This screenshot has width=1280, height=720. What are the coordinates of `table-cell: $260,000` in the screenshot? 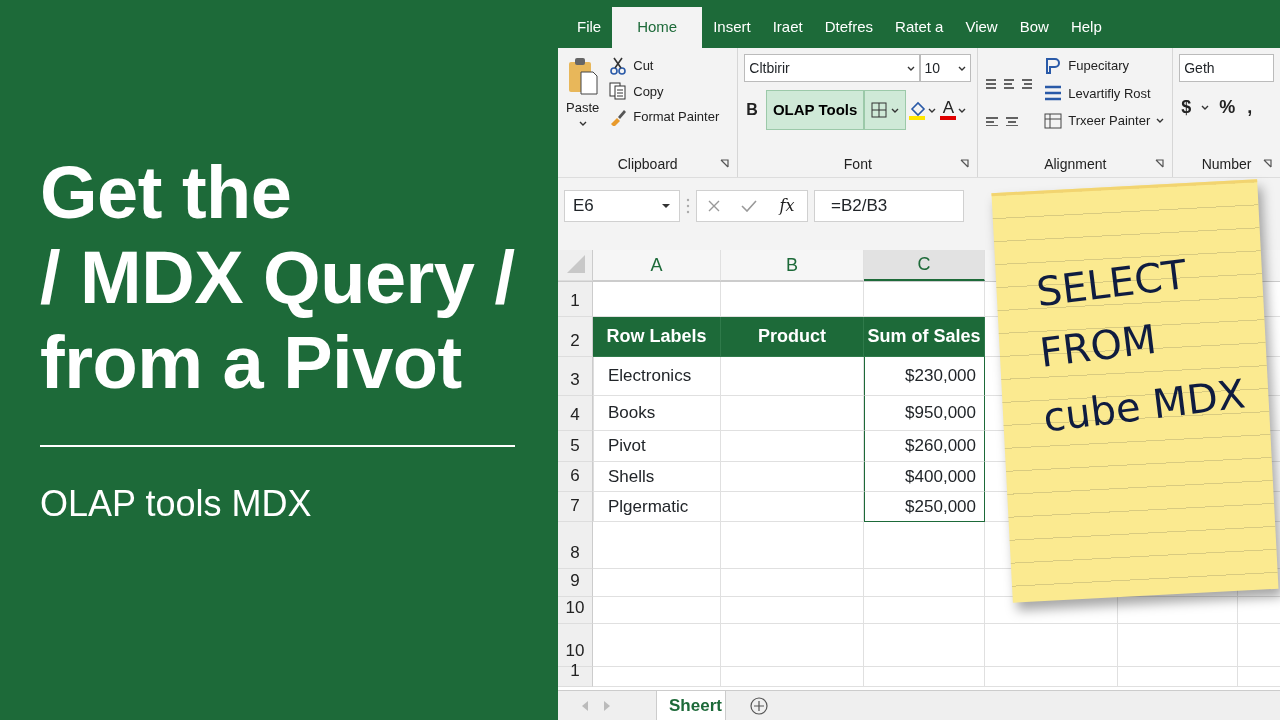 It's located at (924, 446).